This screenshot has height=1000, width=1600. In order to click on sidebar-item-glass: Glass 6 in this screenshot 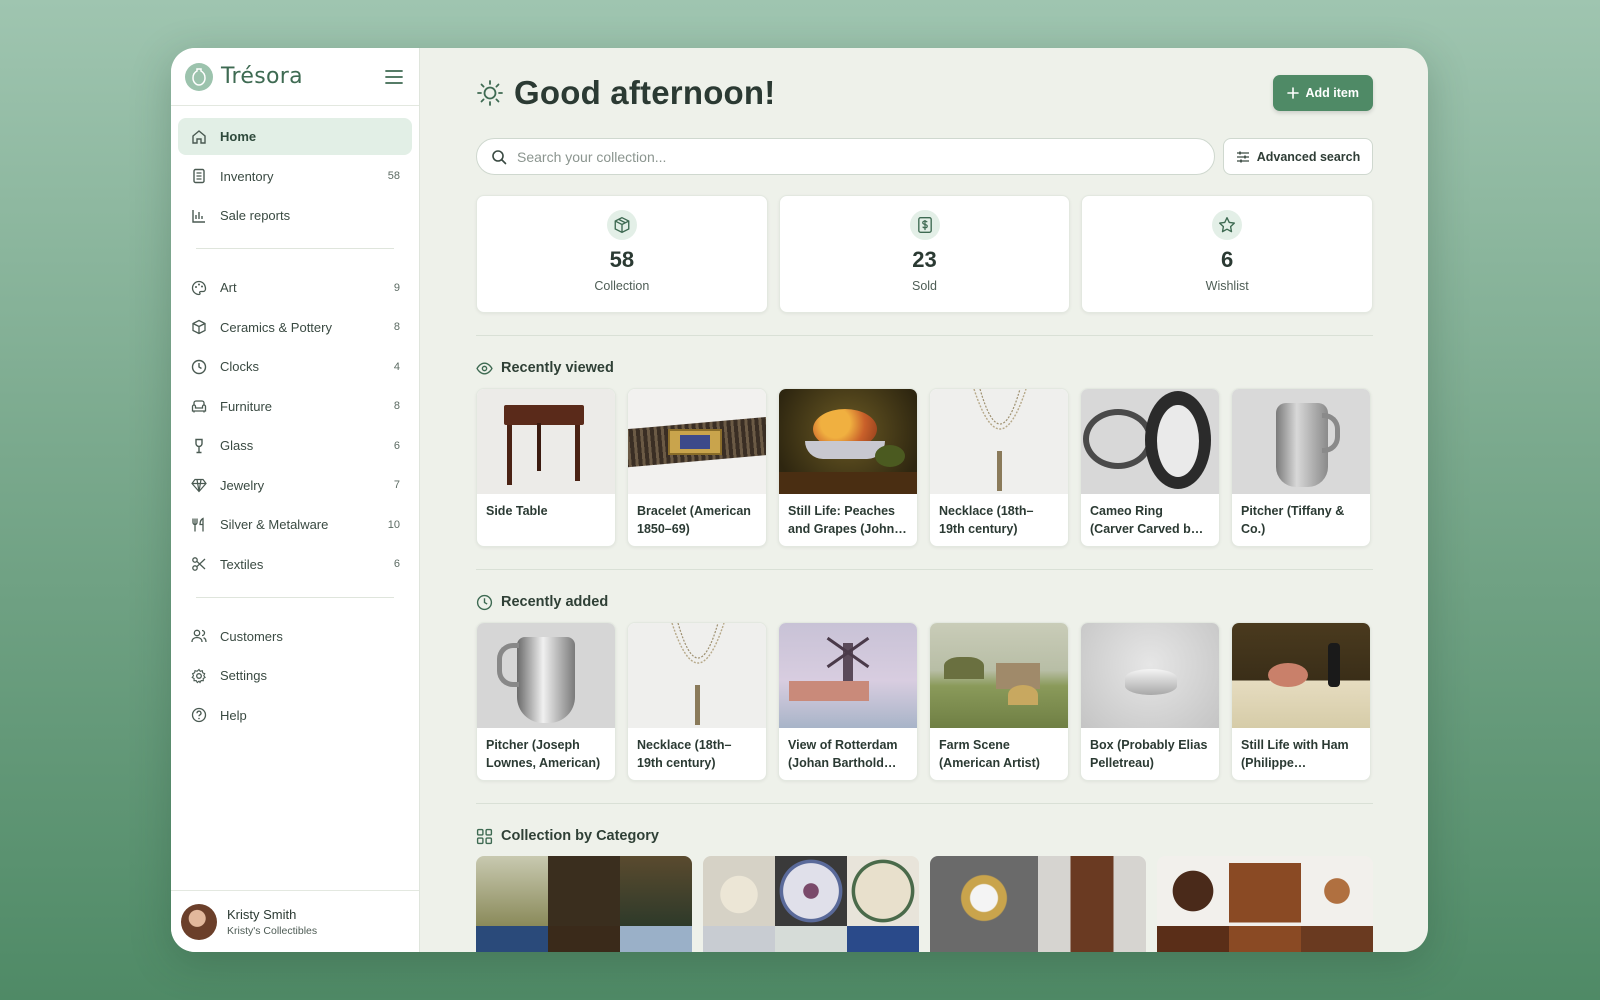, I will do `click(295, 445)`.